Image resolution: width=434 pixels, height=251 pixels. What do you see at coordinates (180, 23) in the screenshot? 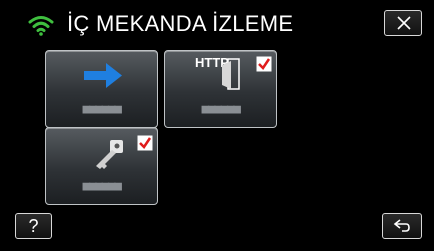
I see `page-title: İÇ MEKANDA İZLEME` at bounding box center [180, 23].